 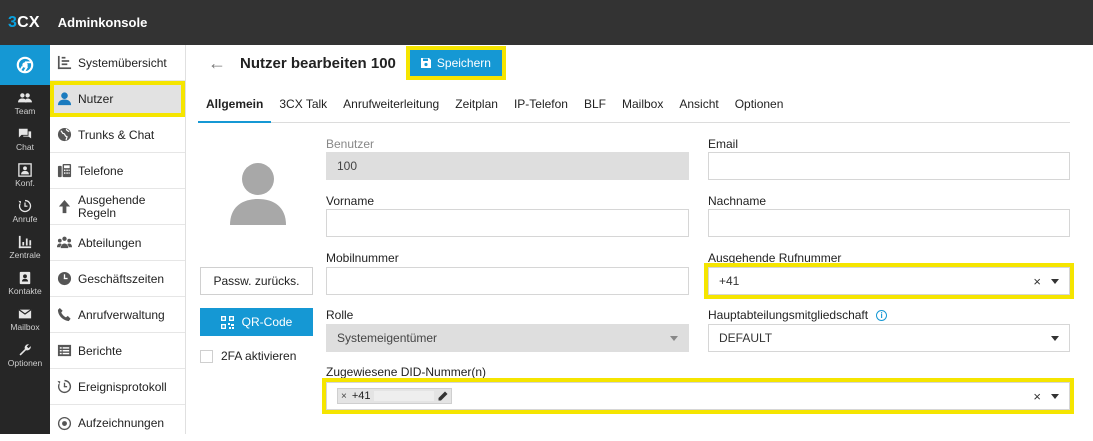 I want to click on ausgehend-select: +41 ×, so click(x=889, y=281).